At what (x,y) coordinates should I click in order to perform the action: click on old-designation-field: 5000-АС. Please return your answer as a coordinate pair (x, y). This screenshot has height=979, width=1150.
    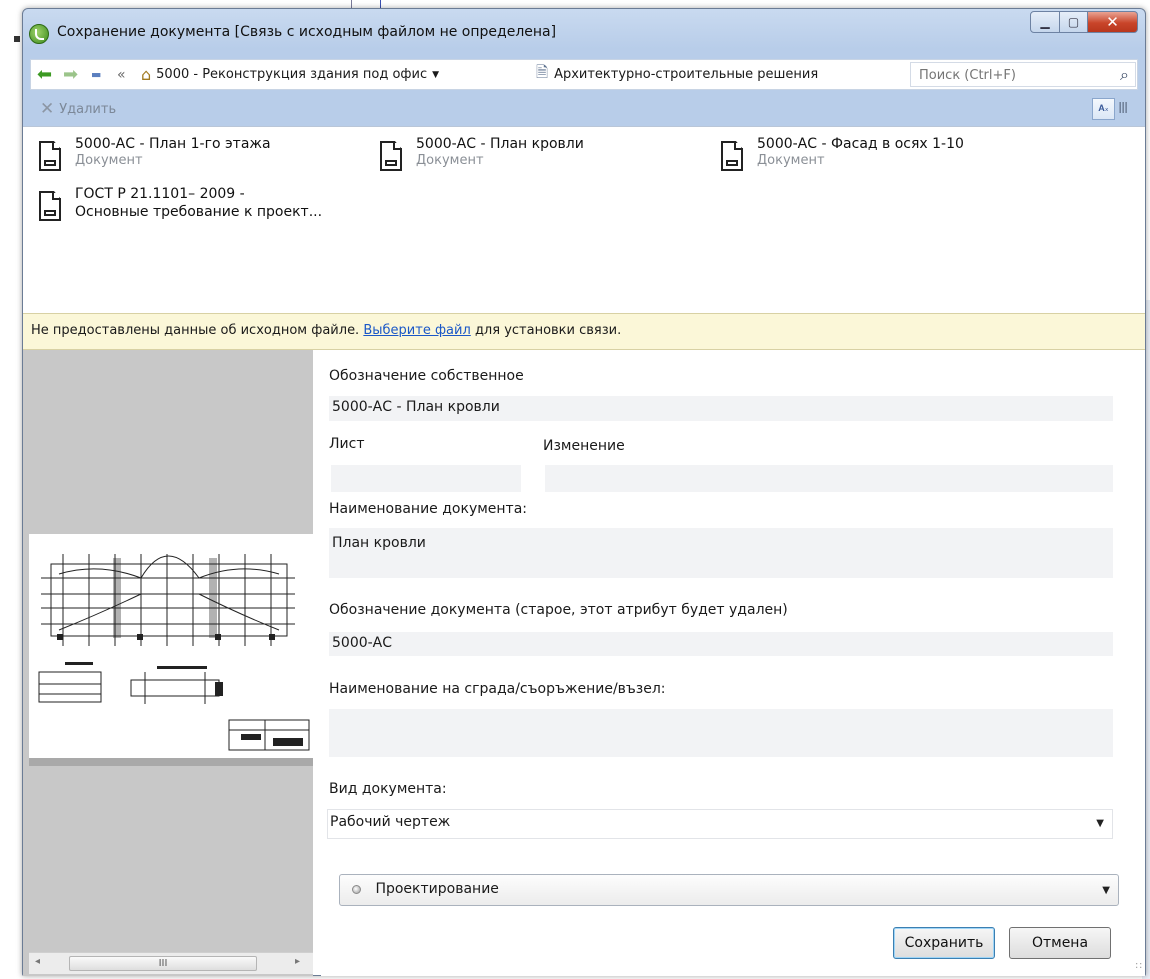
    Looking at the image, I should click on (721, 644).